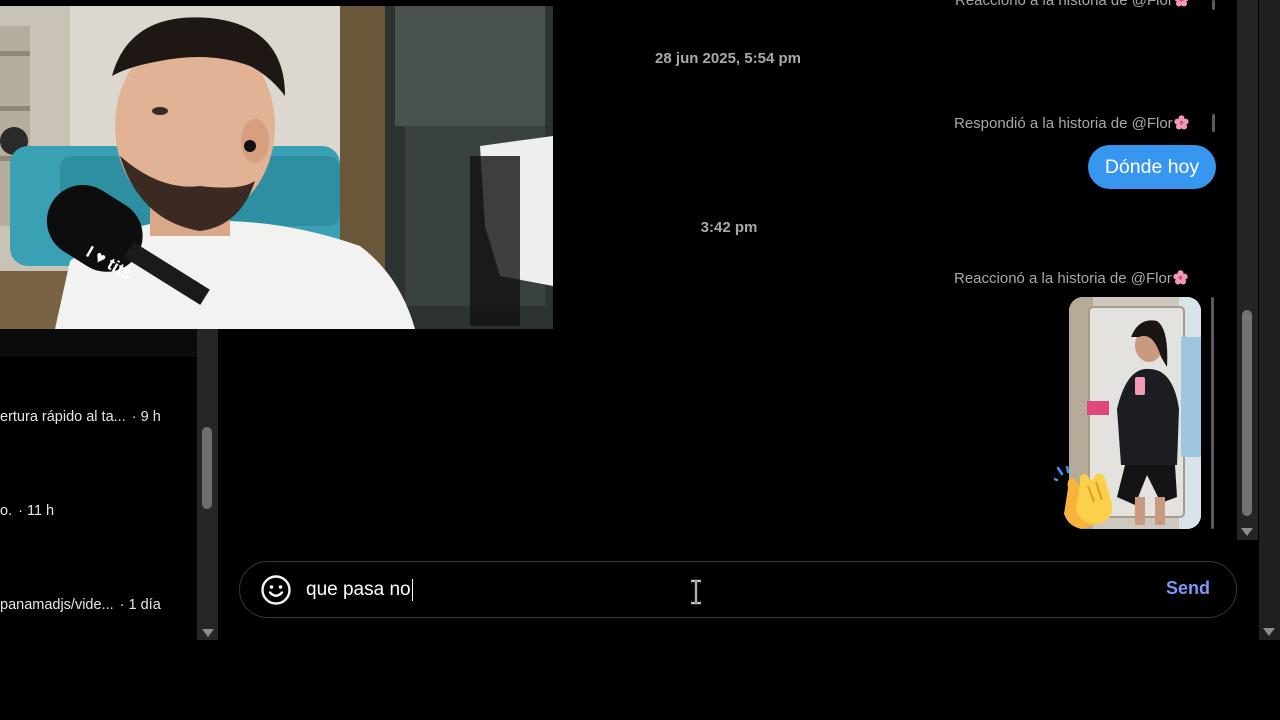 This screenshot has height=720, width=1280. What do you see at coordinates (36, 511) in the screenshot?
I see `list-item-time: · 11 h` at bounding box center [36, 511].